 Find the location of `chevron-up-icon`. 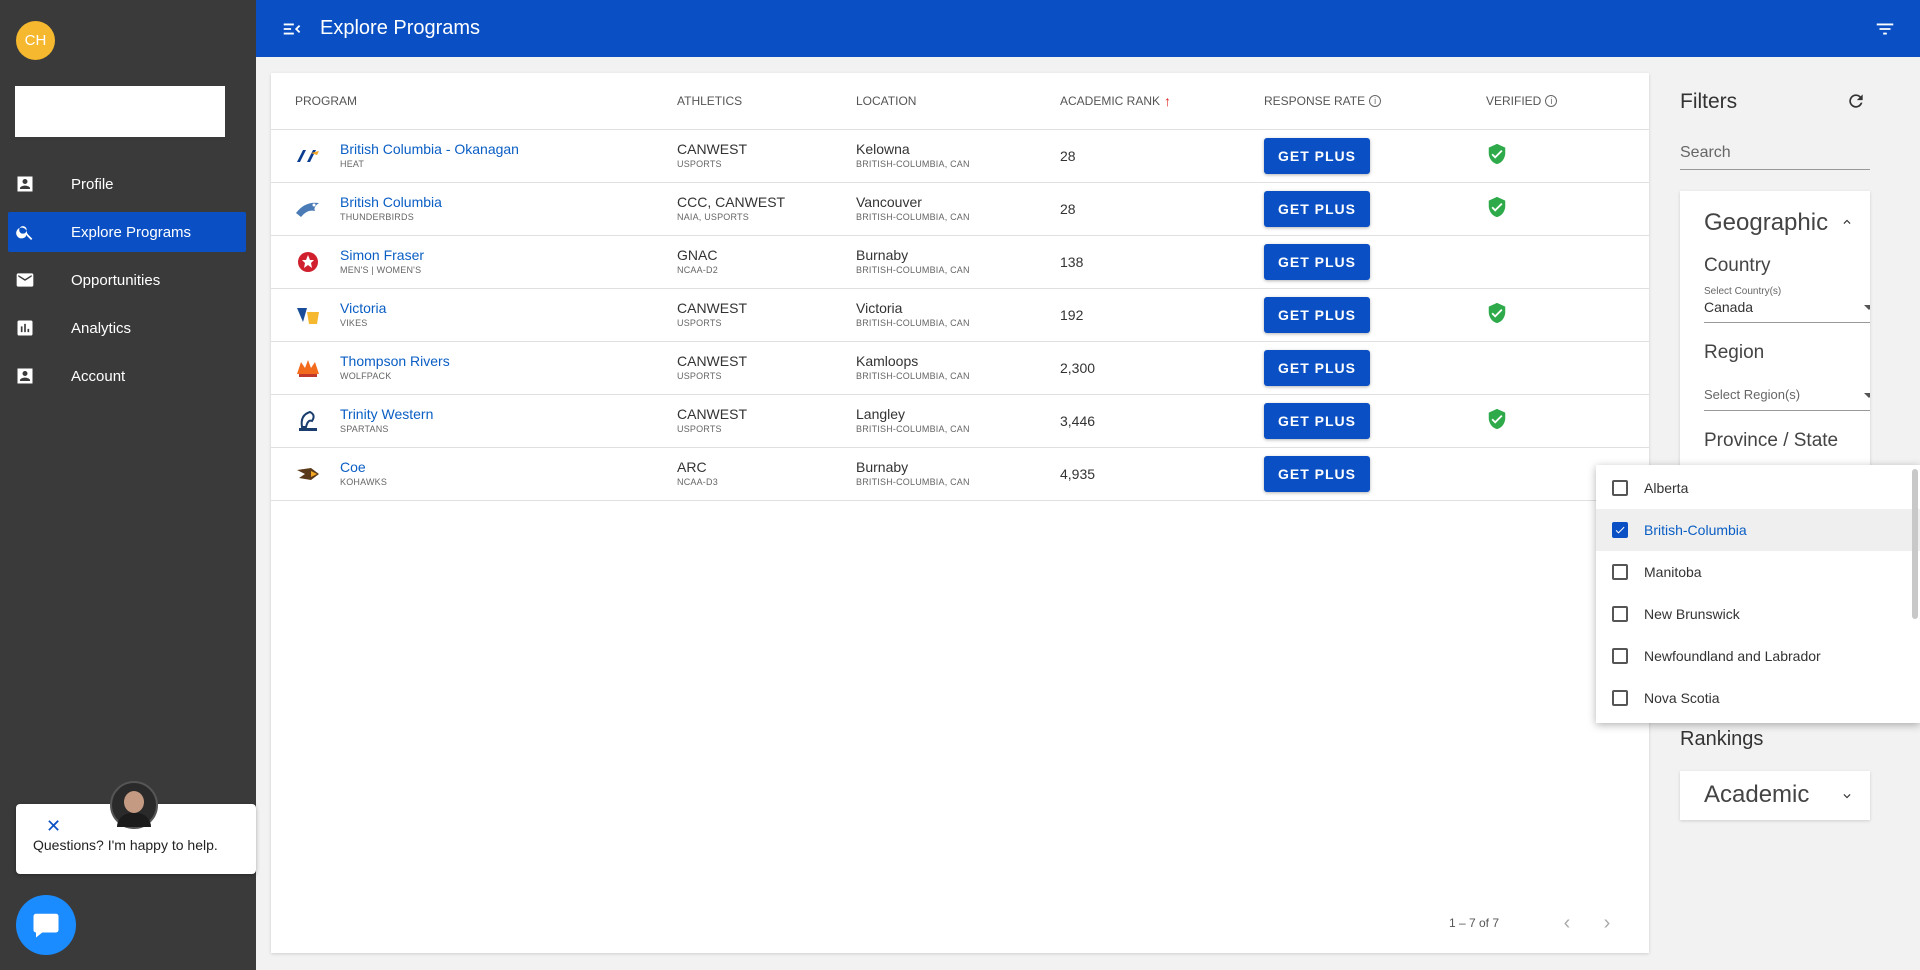

chevron-up-icon is located at coordinates (1847, 222).